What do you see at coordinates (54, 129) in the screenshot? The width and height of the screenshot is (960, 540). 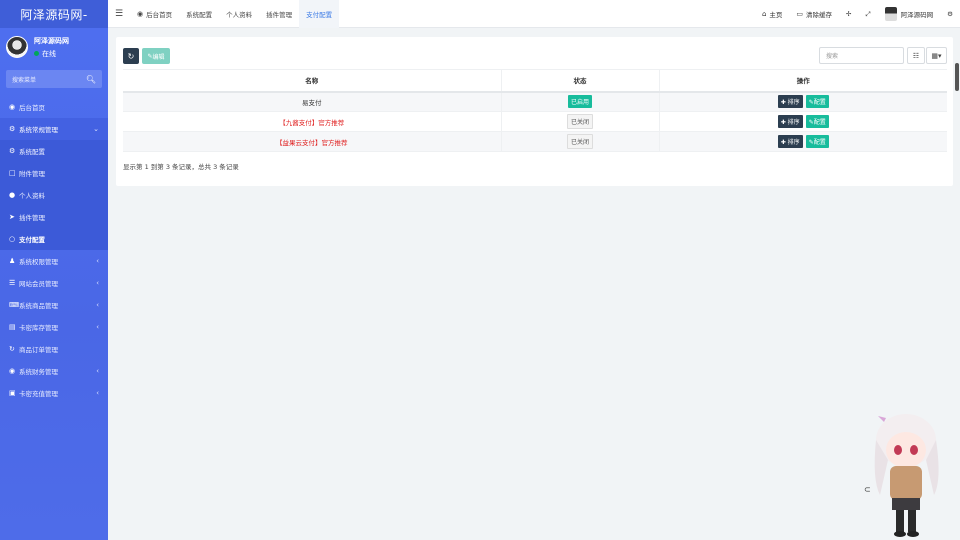 I see `sidebar-item-general: ⚙ 系统常规管理 ⌄` at bounding box center [54, 129].